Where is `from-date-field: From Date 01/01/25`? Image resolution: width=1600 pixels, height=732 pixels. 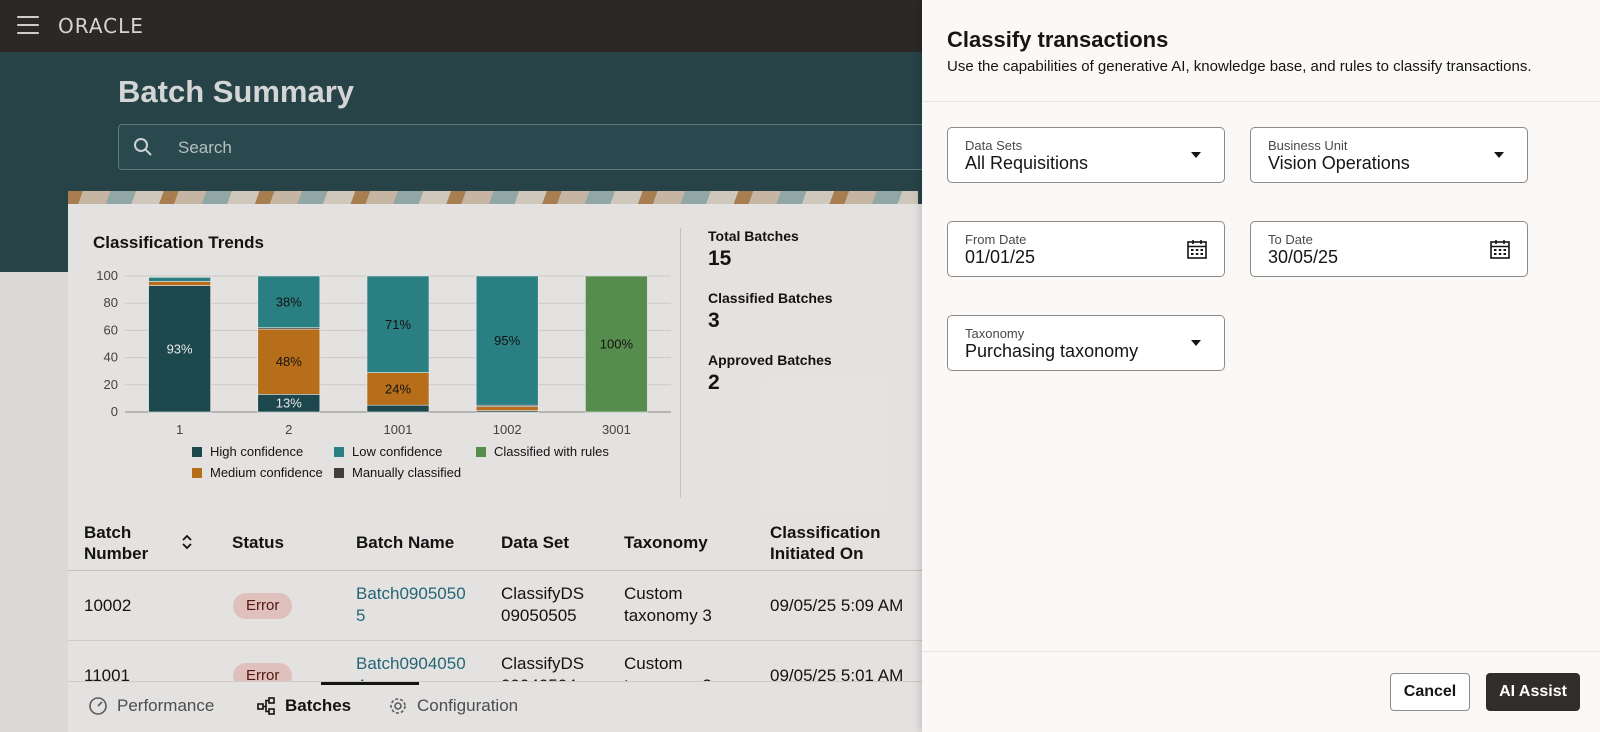
from-date-field: From Date 01/01/25 is located at coordinates (1086, 249).